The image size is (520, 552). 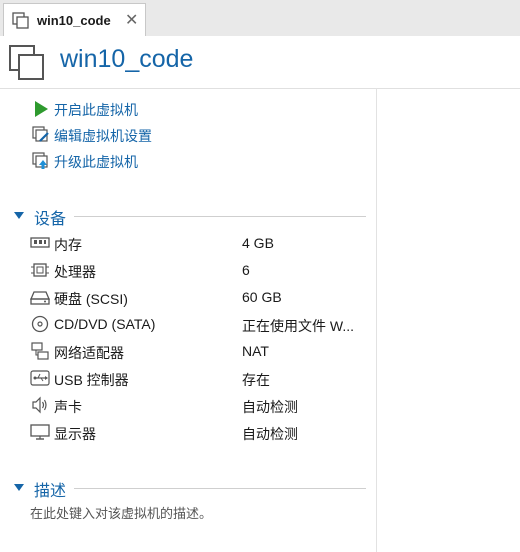 I want to click on device-row-usb-controller: USB 控制器 存在, so click(x=200, y=378).